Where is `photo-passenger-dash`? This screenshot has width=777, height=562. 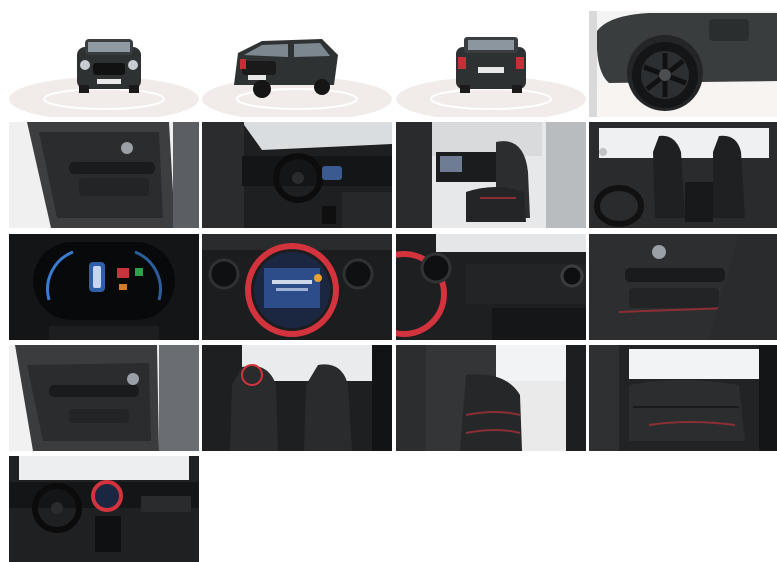 photo-passenger-dash is located at coordinates (491, 287).